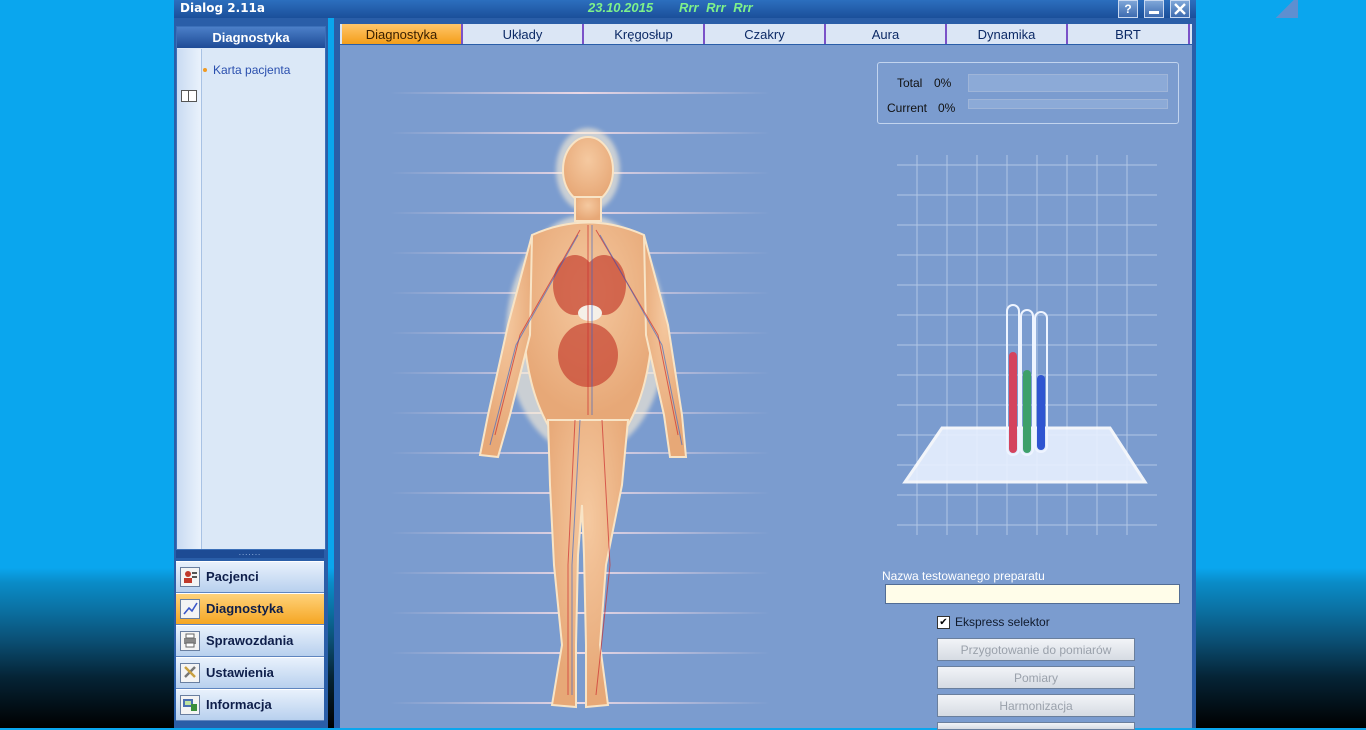 The width and height of the screenshot is (1366, 730). What do you see at coordinates (621, 7) in the screenshot?
I see `title-date: 23.10.2015` at bounding box center [621, 7].